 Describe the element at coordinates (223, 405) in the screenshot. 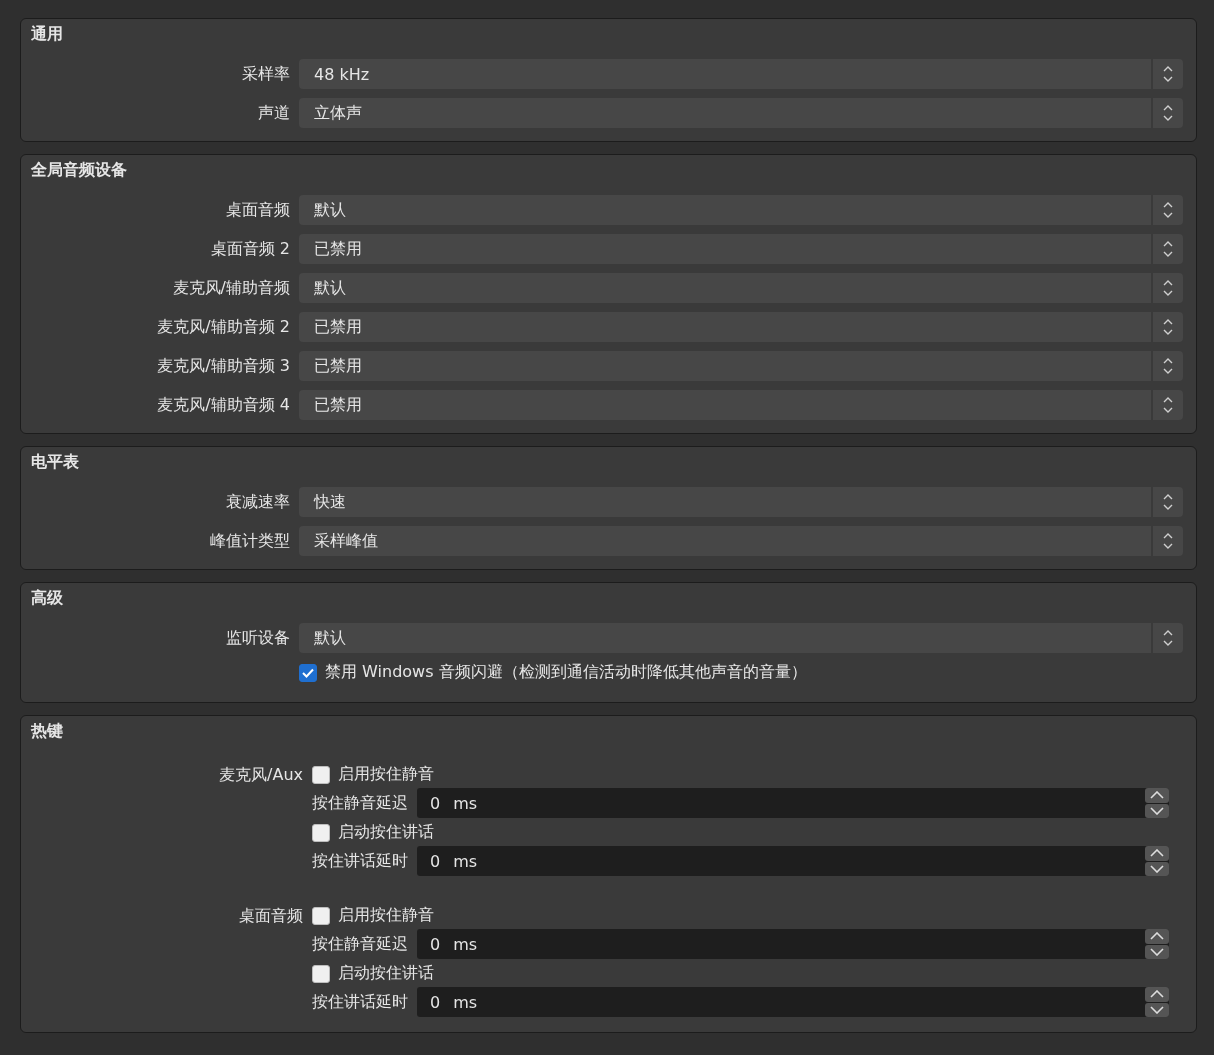

I see `field-label: 麦克风/辅助音频 4` at that location.